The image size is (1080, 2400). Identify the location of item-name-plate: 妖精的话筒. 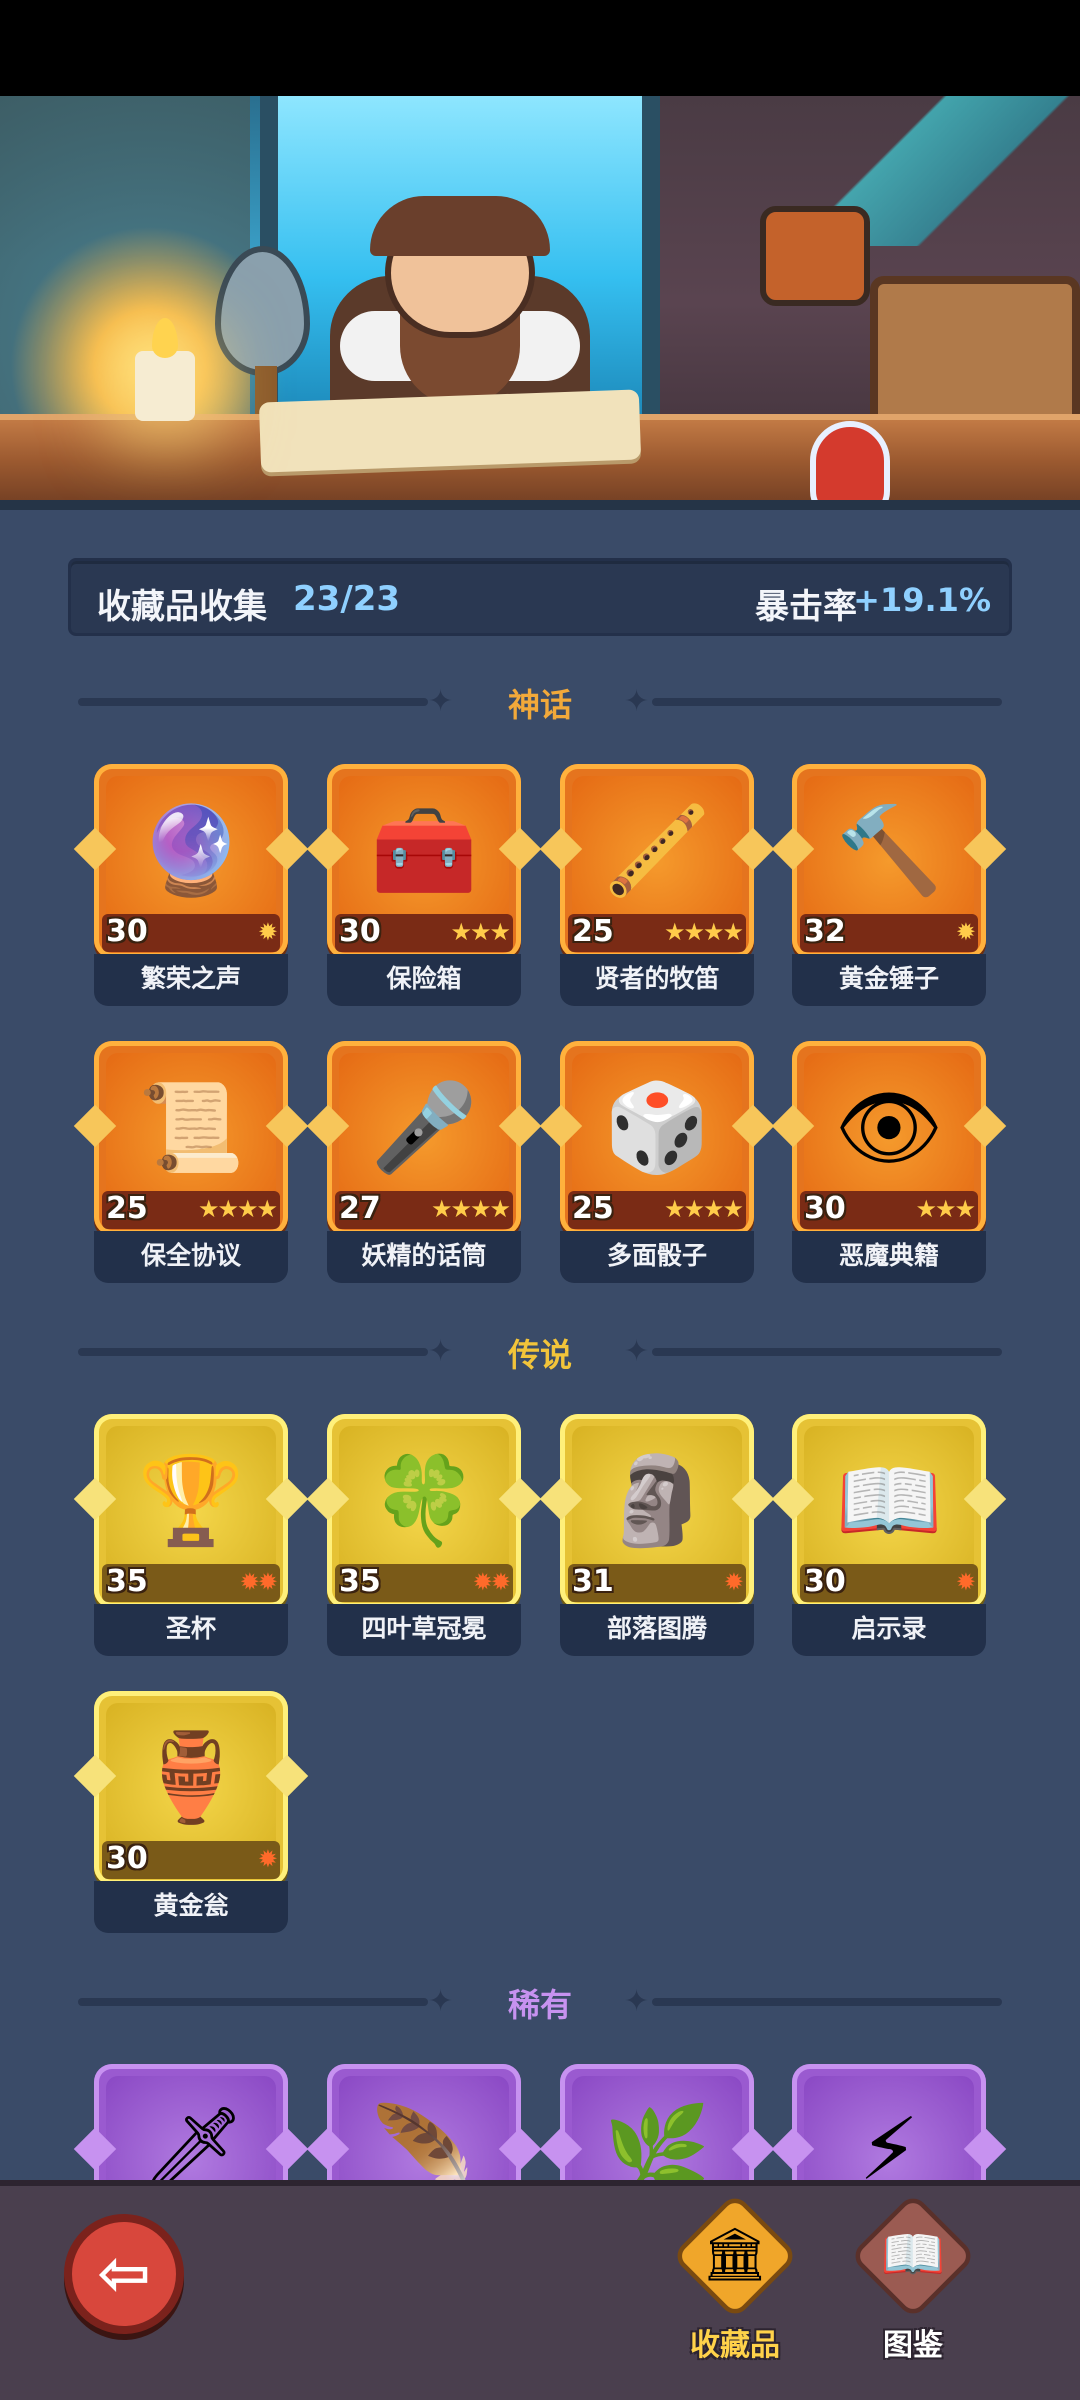
(424, 1257).